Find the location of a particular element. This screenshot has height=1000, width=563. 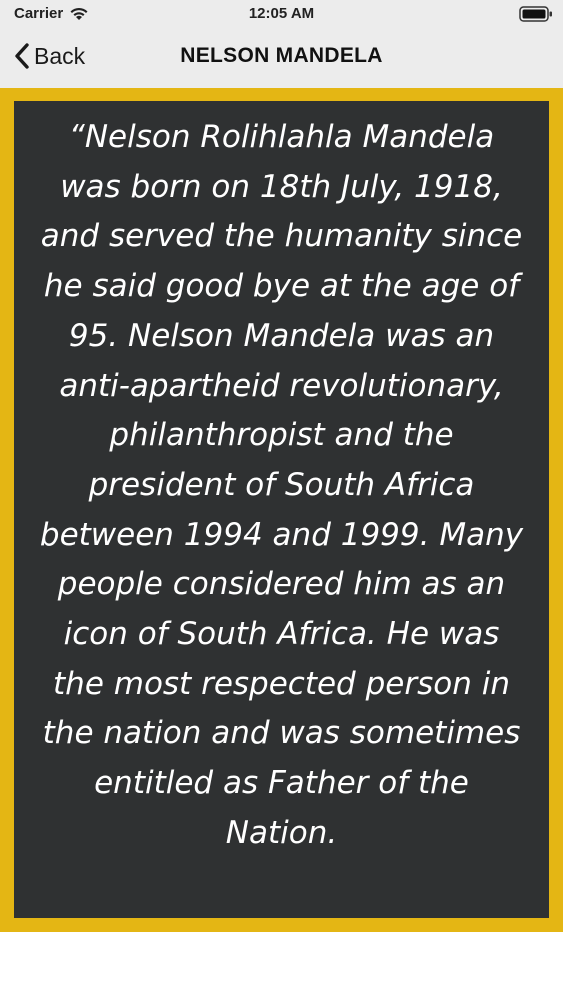

page-title: NELSON MANDELA is located at coordinates (281, 55).